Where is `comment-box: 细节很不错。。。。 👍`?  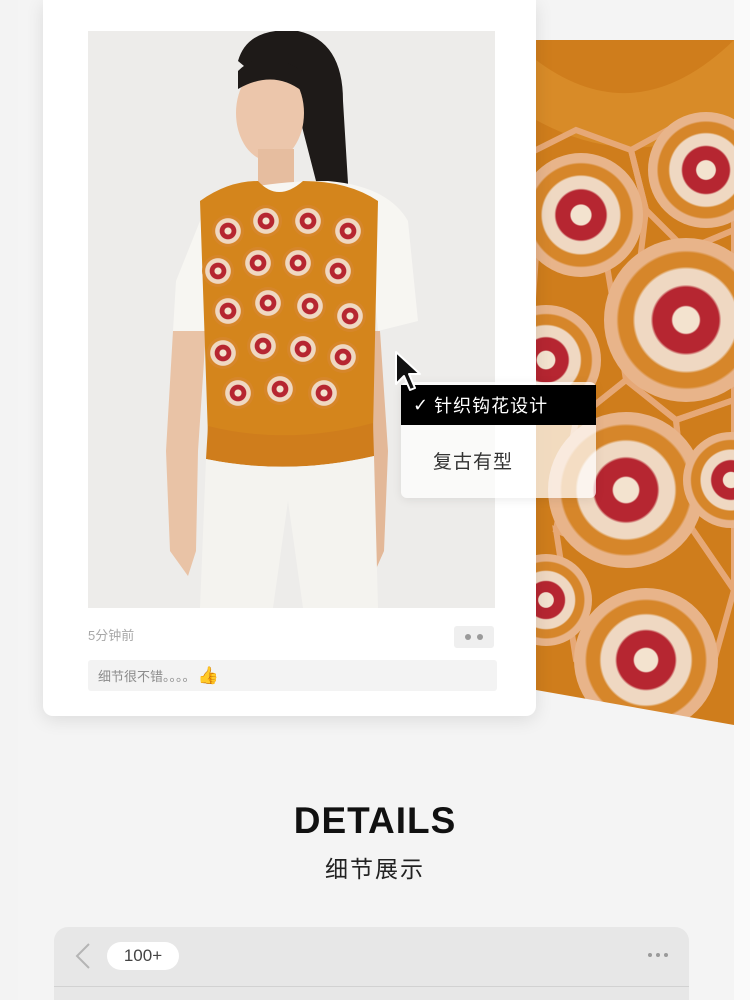 comment-box: 细节很不错。。。。 👍 is located at coordinates (292, 675).